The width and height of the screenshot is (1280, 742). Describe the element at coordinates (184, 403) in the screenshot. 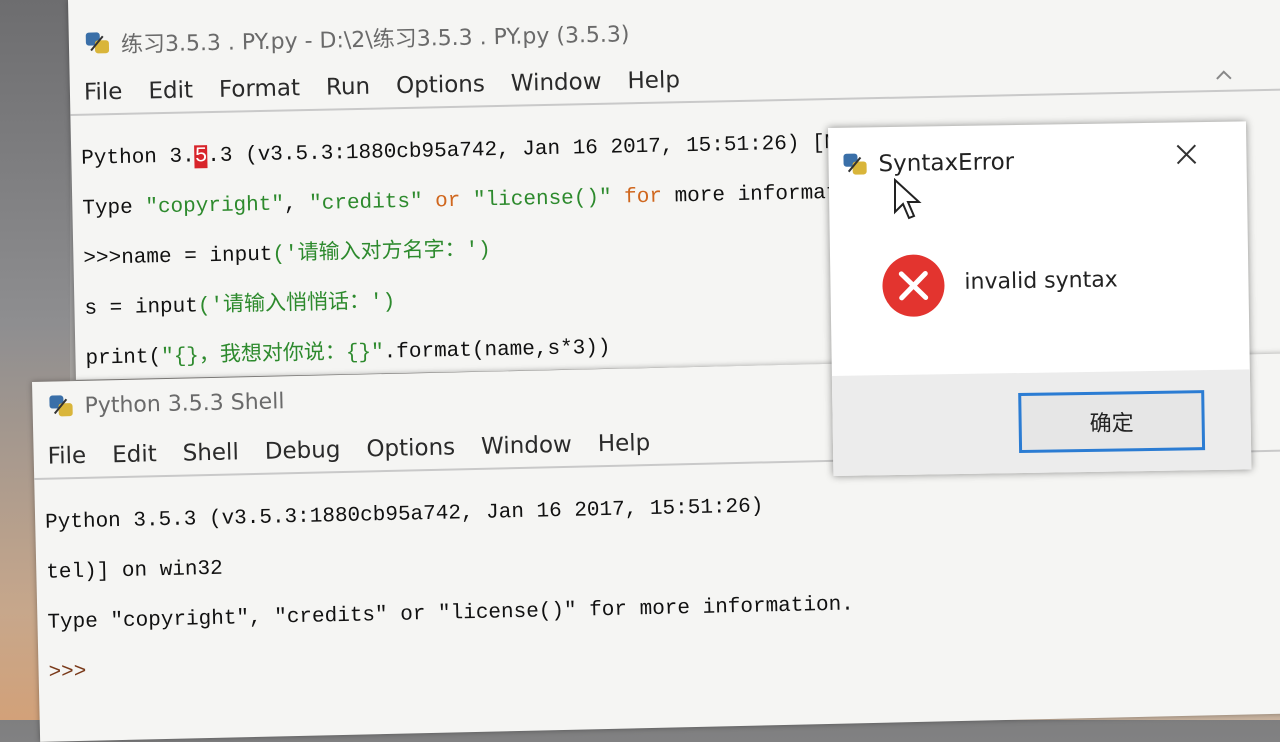

I see `shell-title: Python 3.5.3 Shell` at that location.